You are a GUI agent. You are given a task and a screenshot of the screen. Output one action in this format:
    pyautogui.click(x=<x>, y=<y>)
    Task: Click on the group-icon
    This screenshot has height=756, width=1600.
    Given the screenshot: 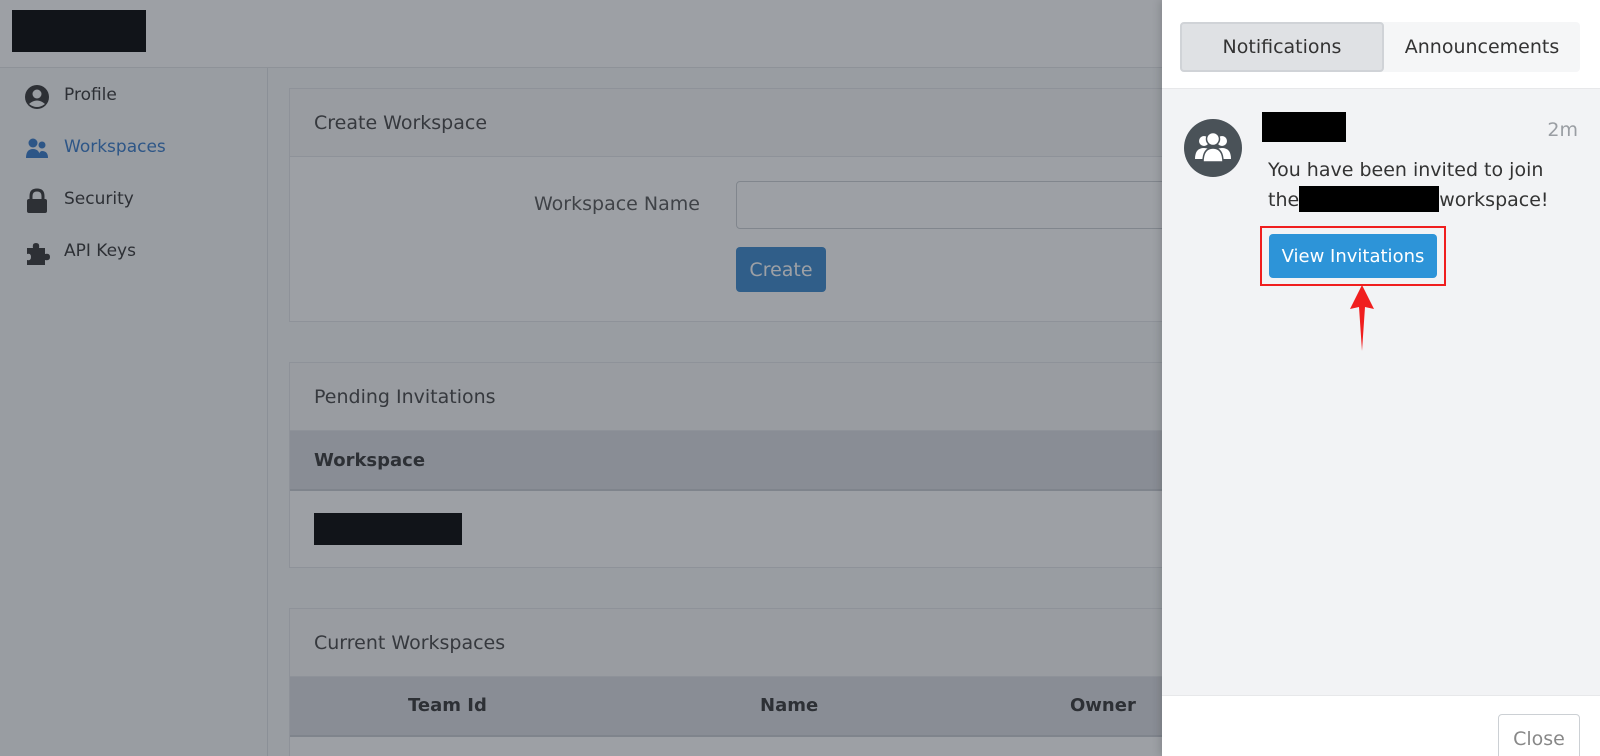 What is the action you would take?
    pyautogui.click(x=1213, y=147)
    